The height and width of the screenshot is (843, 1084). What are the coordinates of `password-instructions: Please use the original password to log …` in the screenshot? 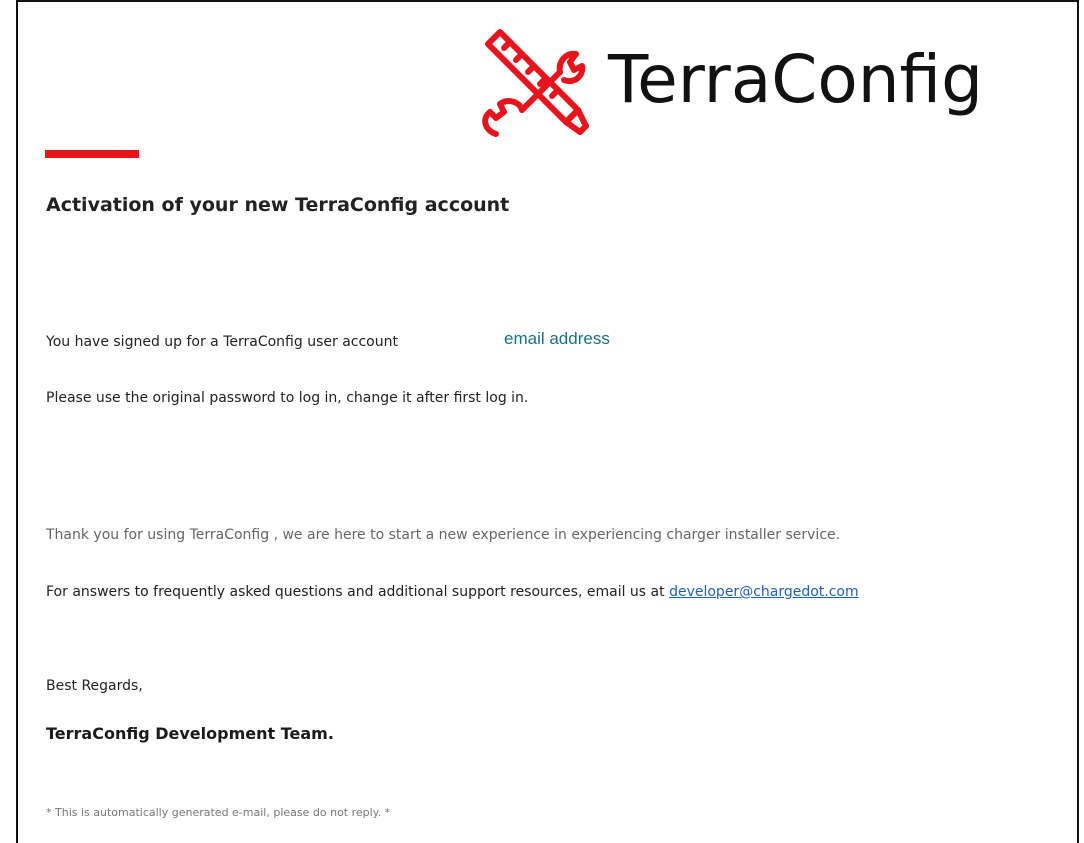 It's located at (287, 398).